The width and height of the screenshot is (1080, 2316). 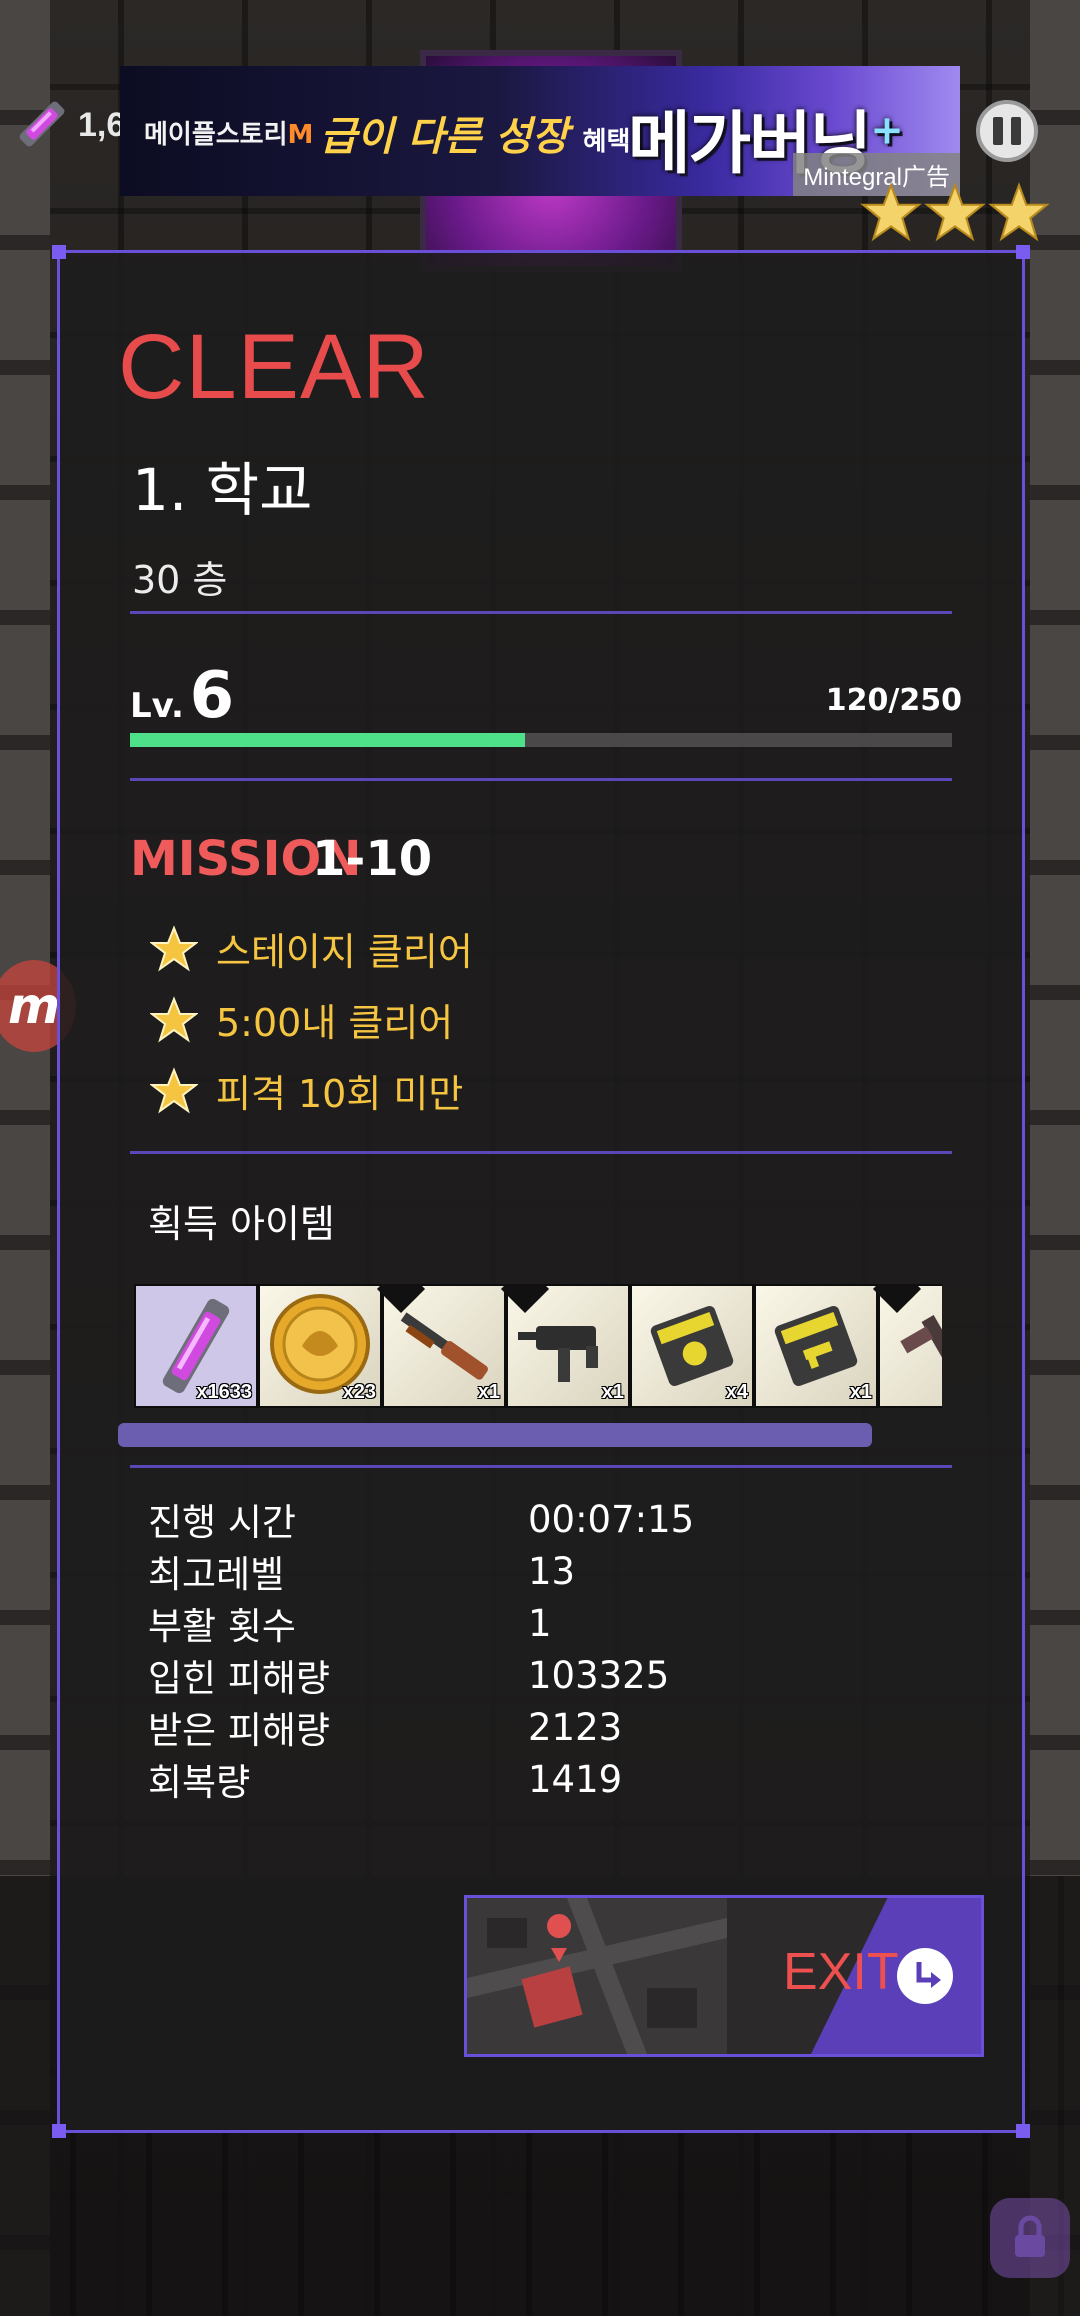 I want to click on stage-stars, so click(x=955, y=213).